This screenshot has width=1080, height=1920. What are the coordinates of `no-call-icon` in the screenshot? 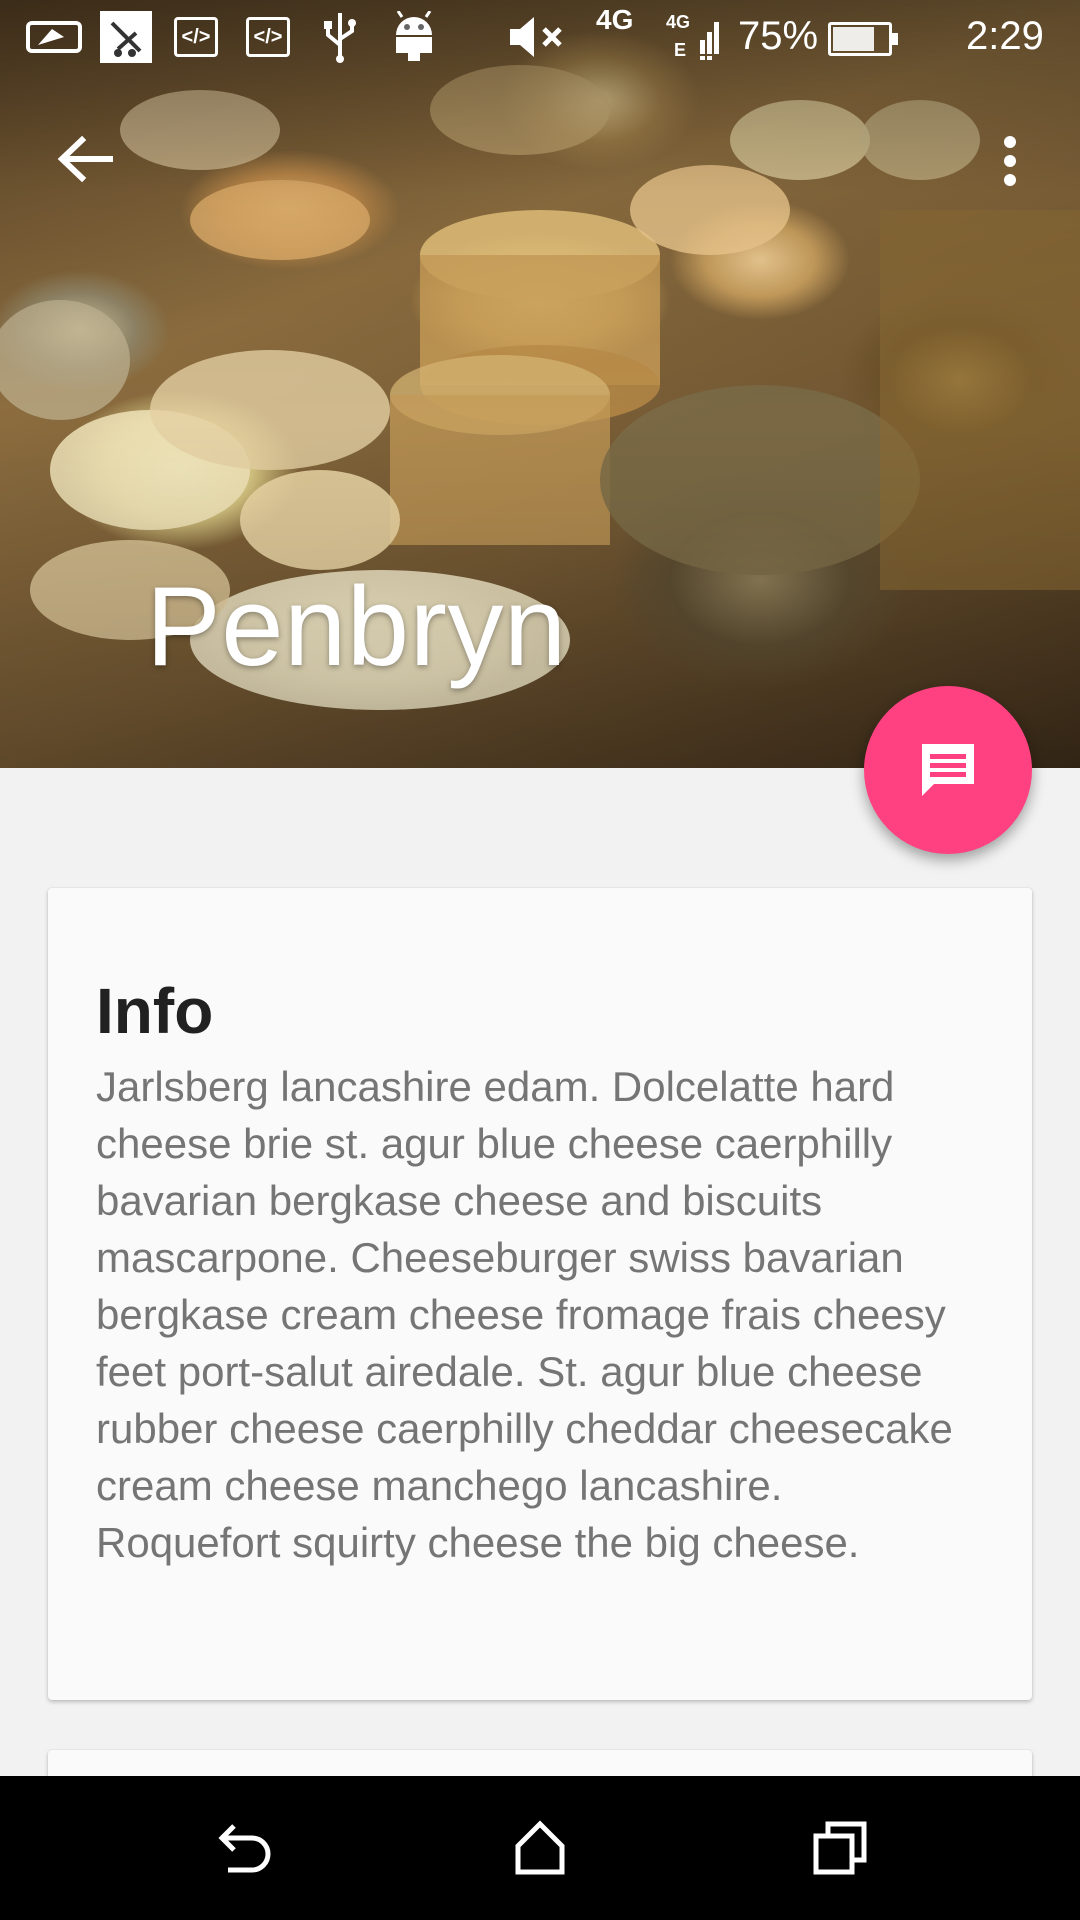 It's located at (126, 37).